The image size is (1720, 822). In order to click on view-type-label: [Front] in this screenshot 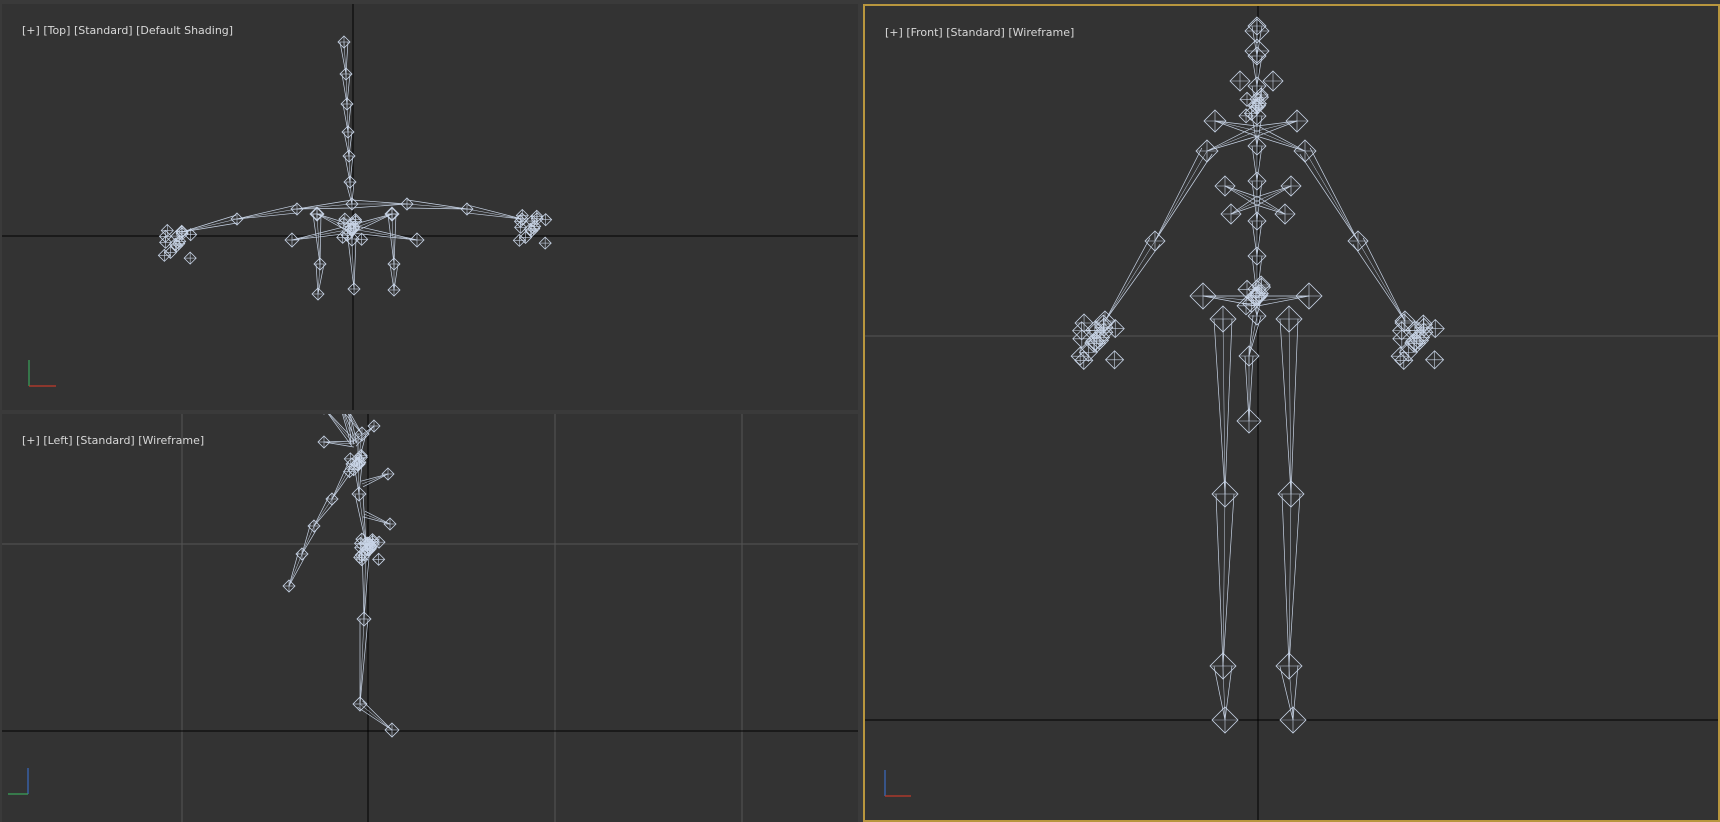, I will do `click(924, 32)`.